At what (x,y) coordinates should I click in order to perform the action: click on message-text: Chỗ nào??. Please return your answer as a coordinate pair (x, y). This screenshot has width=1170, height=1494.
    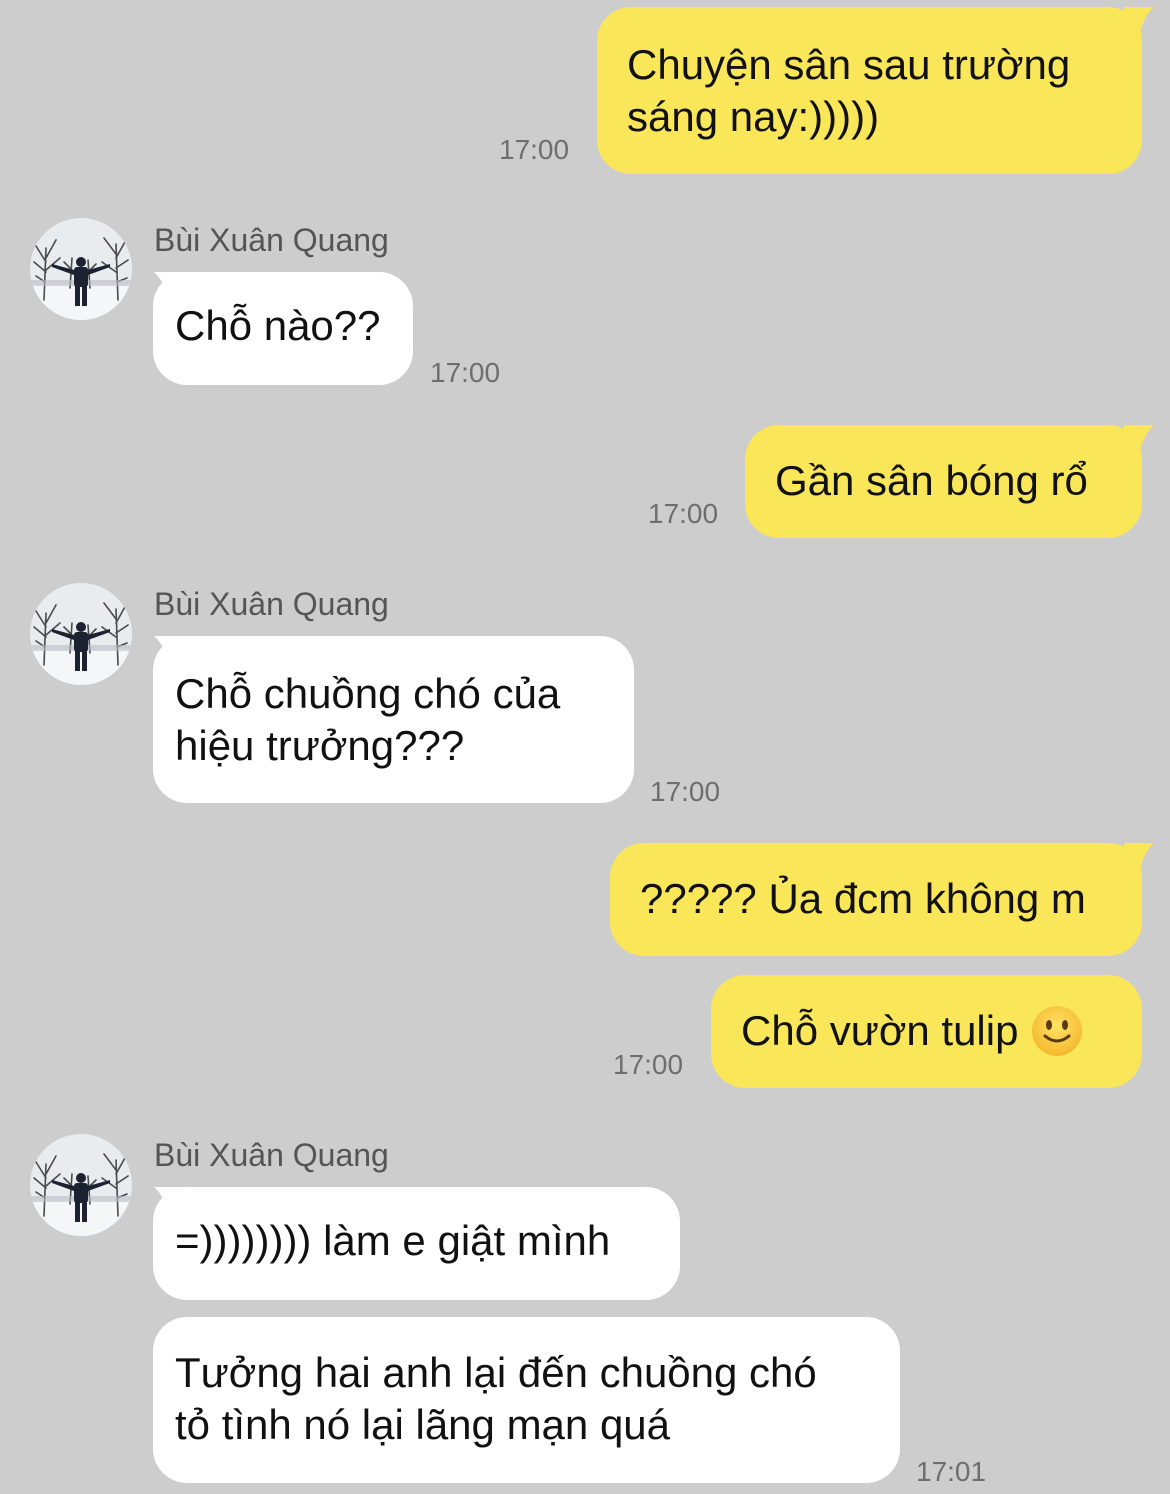
    Looking at the image, I should click on (278, 325).